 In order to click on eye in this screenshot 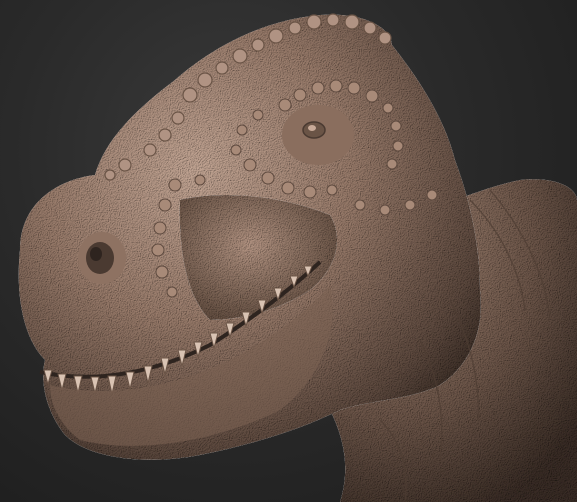, I will do `click(318, 135)`.